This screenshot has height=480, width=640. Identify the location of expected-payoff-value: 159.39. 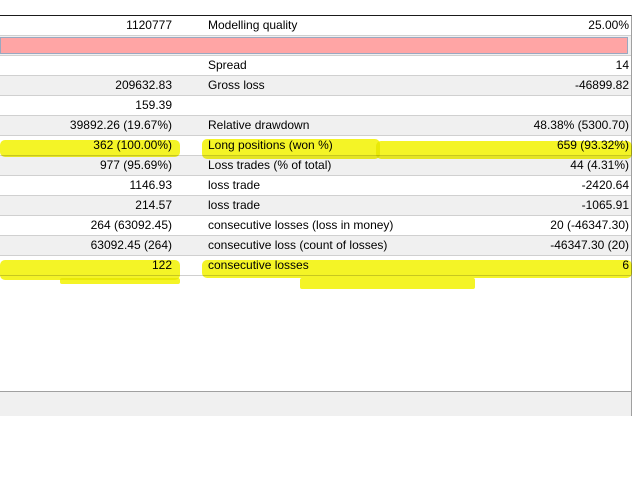
(153, 105).